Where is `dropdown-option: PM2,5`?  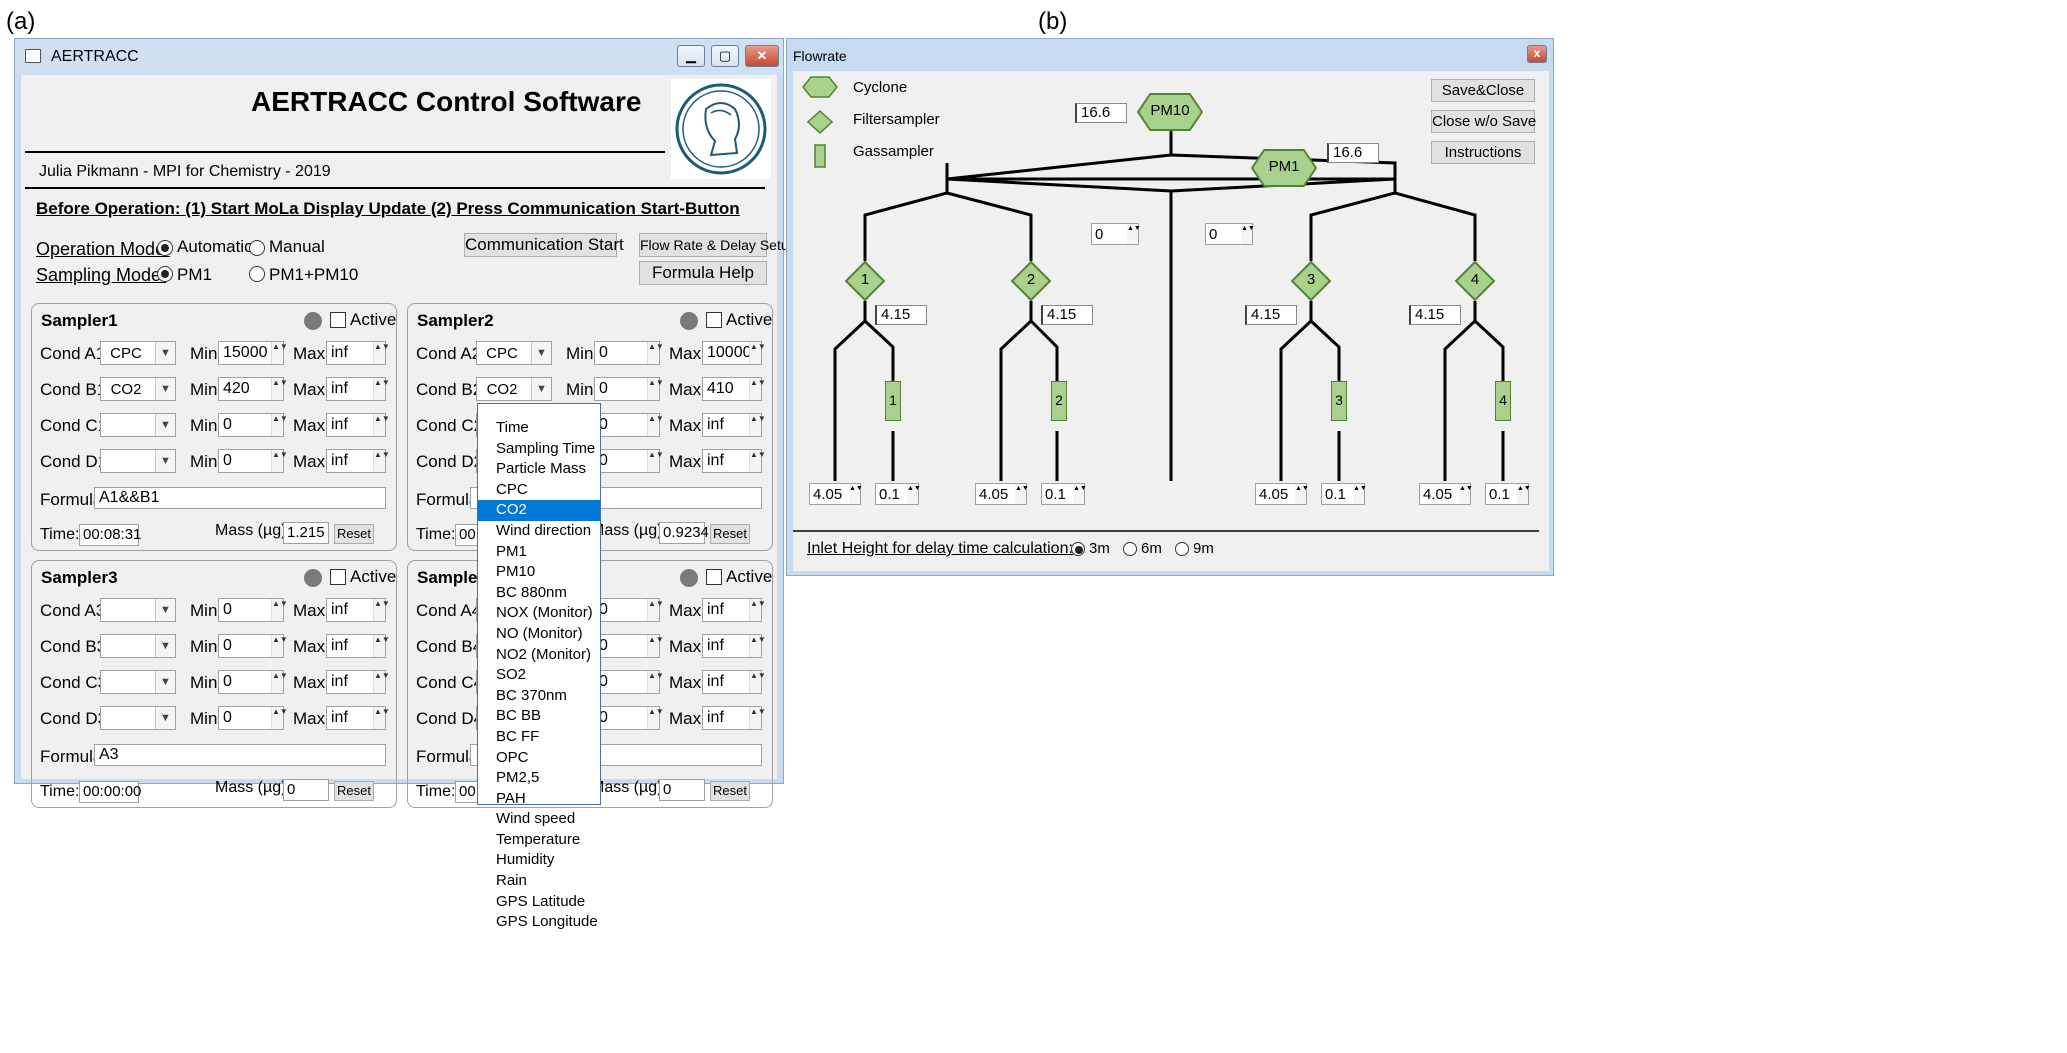
dropdown-option: PM2,5 is located at coordinates (539, 778).